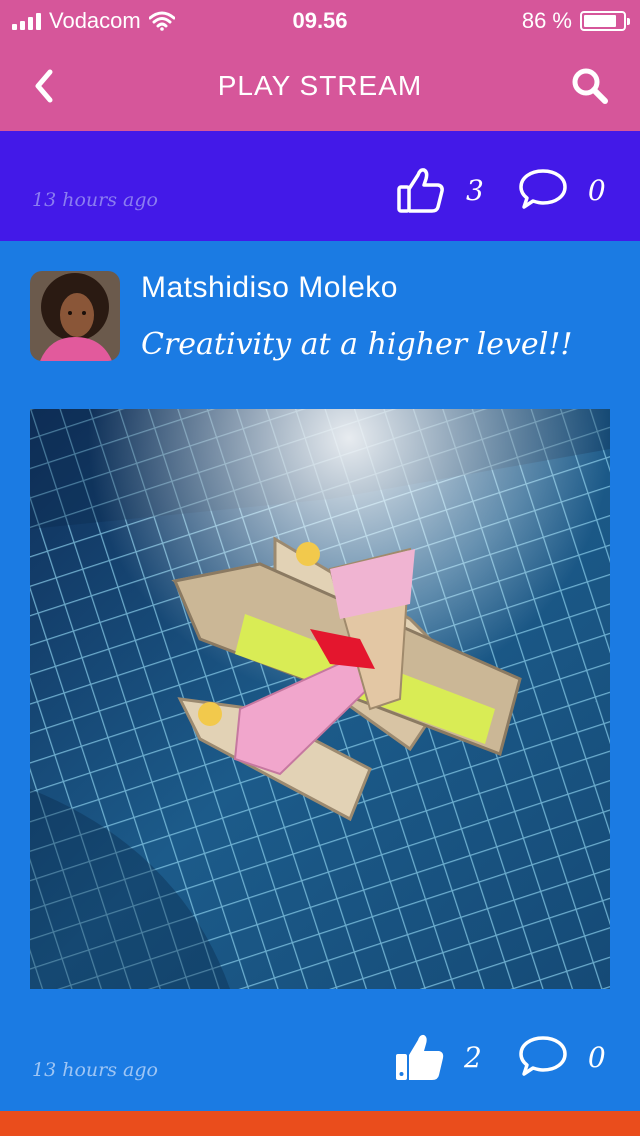 The width and height of the screenshot is (640, 1136). I want to click on avatar, so click(75, 316).